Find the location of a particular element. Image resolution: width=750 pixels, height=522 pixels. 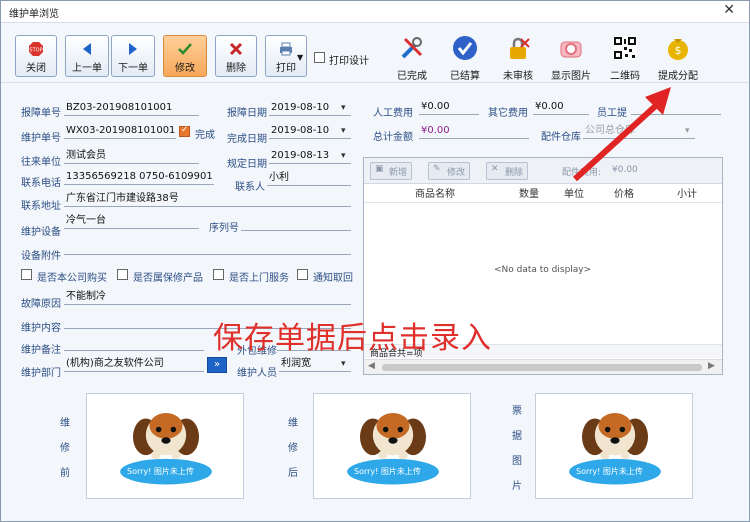

staff-label: 维护人员 is located at coordinates (257, 373).